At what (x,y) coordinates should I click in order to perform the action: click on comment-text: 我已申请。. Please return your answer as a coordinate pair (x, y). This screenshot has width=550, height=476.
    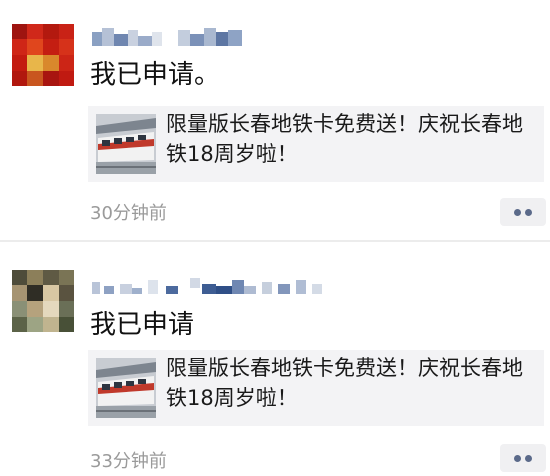
    Looking at the image, I should click on (155, 75).